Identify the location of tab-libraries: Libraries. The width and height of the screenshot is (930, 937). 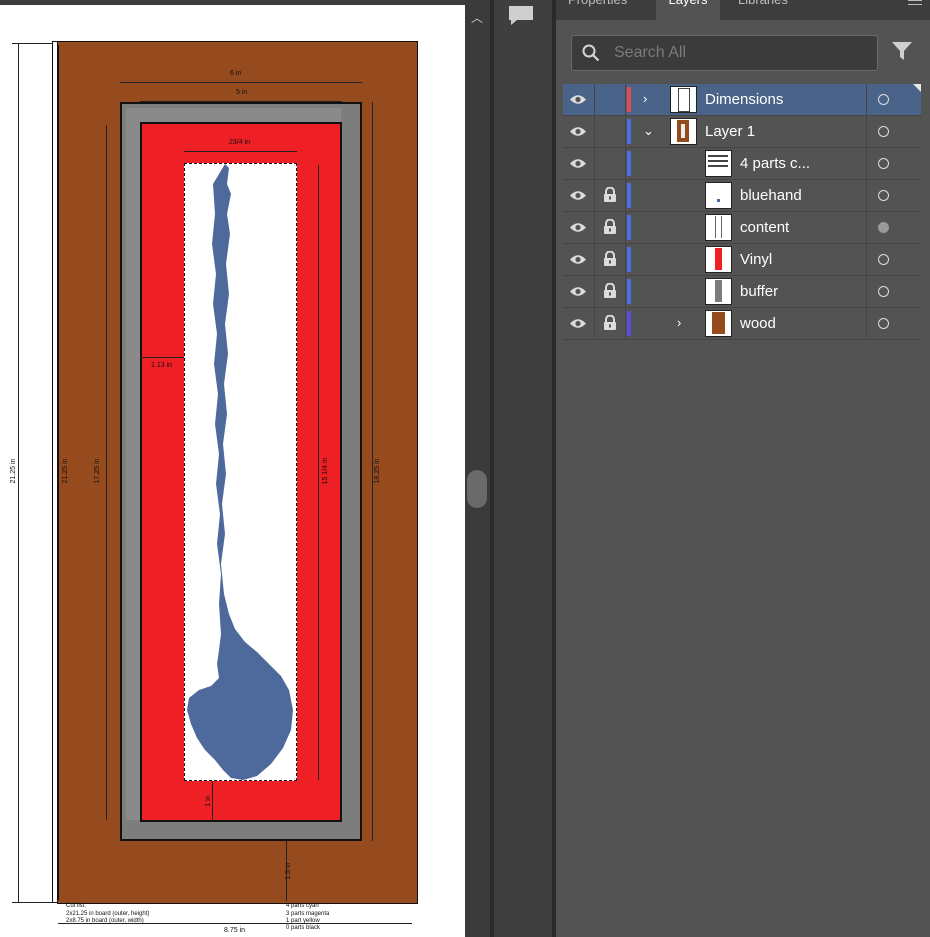
(763, 10).